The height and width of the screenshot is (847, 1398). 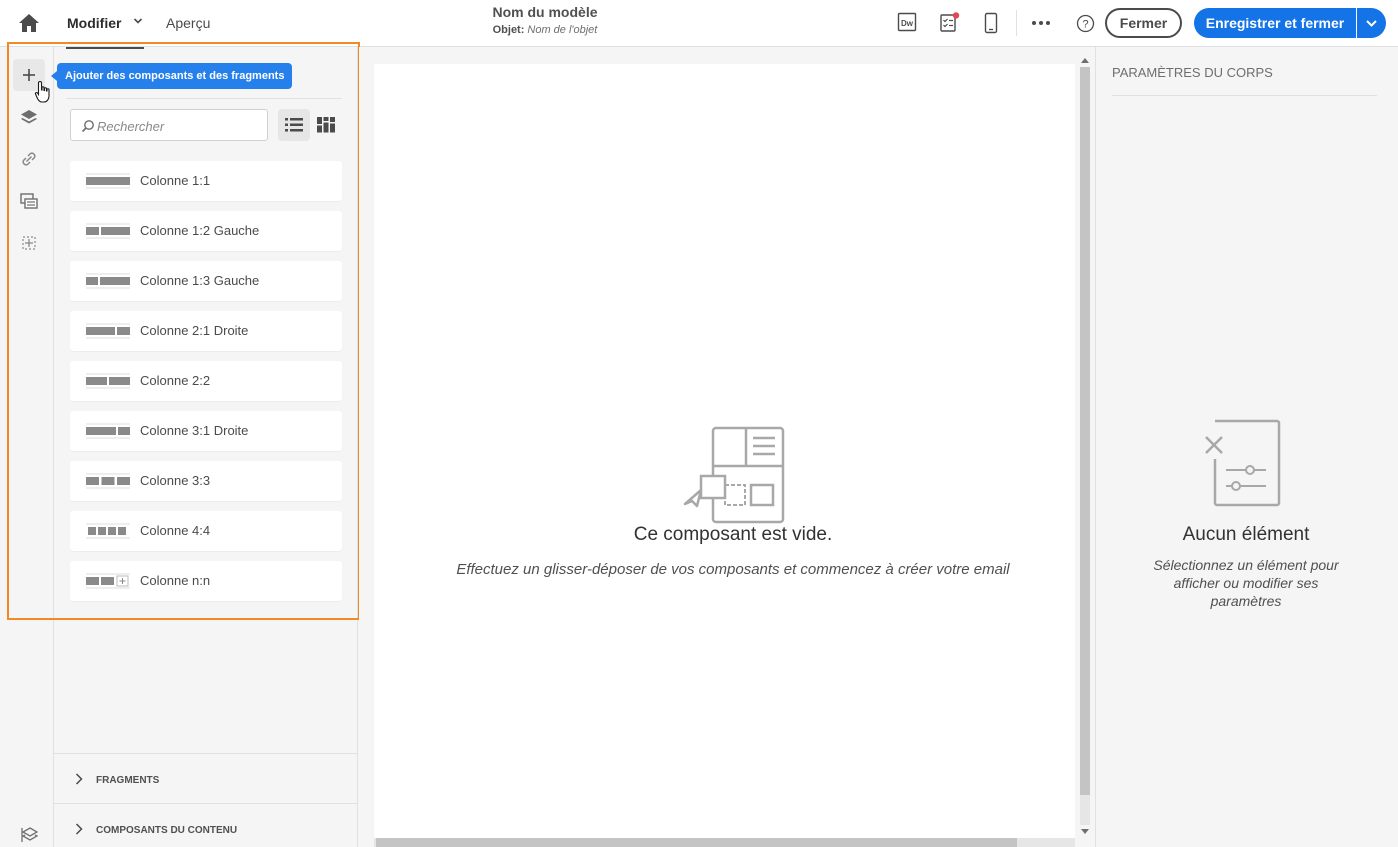 I want to click on subject-value: Nom de l'objet, so click(x=562, y=30).